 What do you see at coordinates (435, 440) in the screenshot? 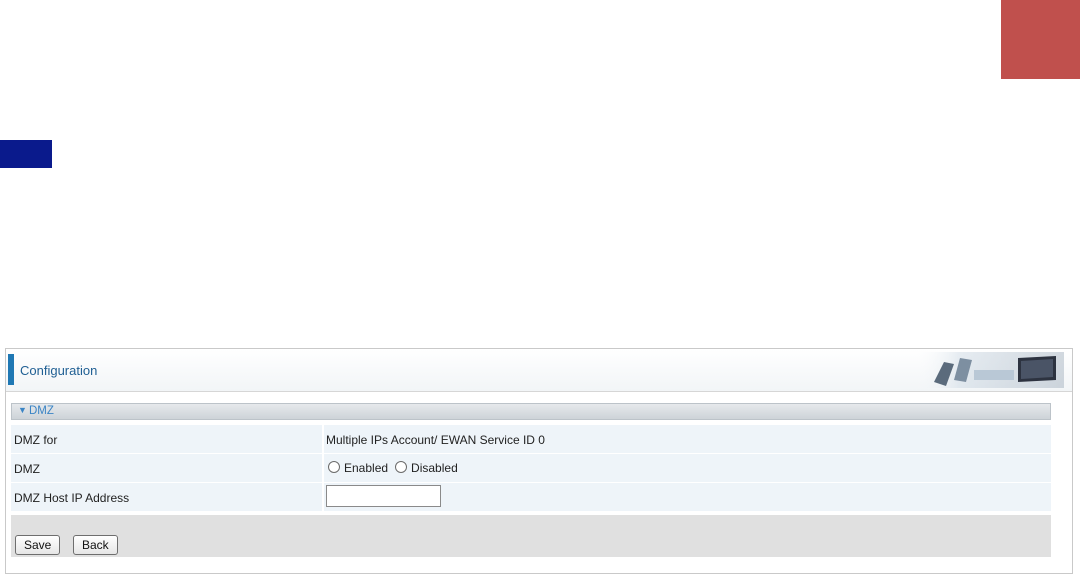
I see `dmz-for-value: Multiple IPs Account/ EWAN Service ID 0` at bounding box center [435, 440].